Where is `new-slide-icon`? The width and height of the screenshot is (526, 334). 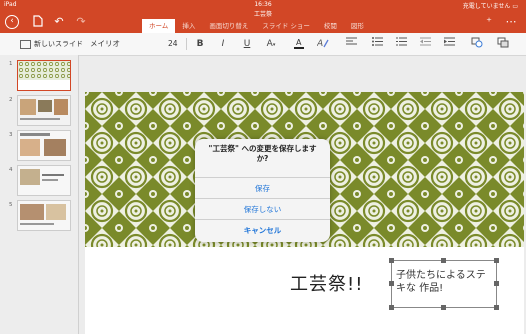
new-slide-icon is located at coordinates (25, 44).